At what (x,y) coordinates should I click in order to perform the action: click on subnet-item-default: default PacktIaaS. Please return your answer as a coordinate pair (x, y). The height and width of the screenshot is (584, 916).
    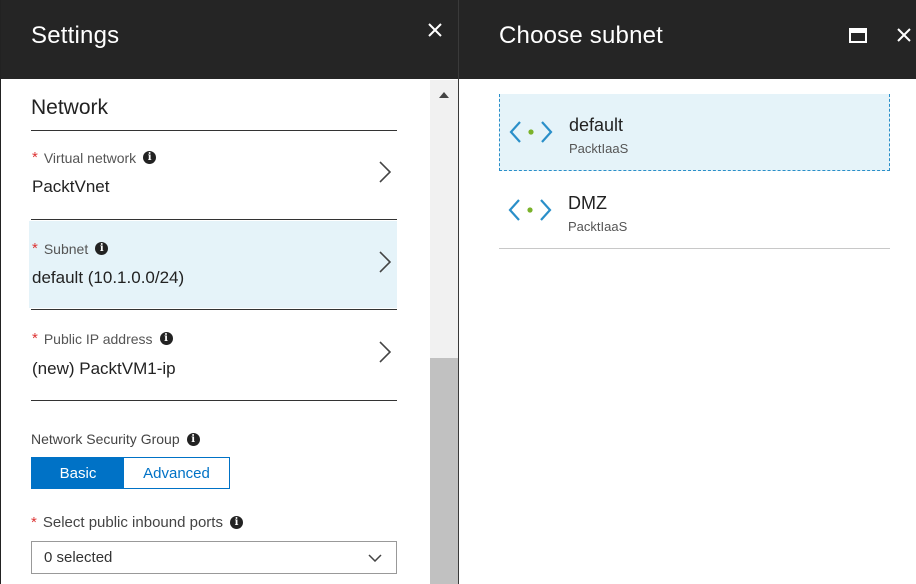
    Looking at the image, I should click on (694, 132).